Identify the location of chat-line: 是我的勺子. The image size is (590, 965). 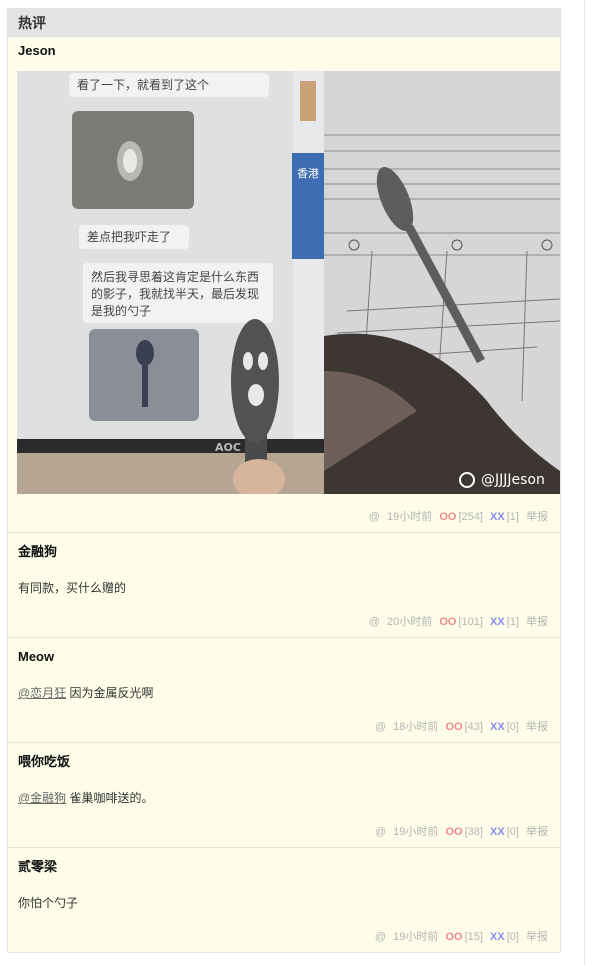
(121, 310).